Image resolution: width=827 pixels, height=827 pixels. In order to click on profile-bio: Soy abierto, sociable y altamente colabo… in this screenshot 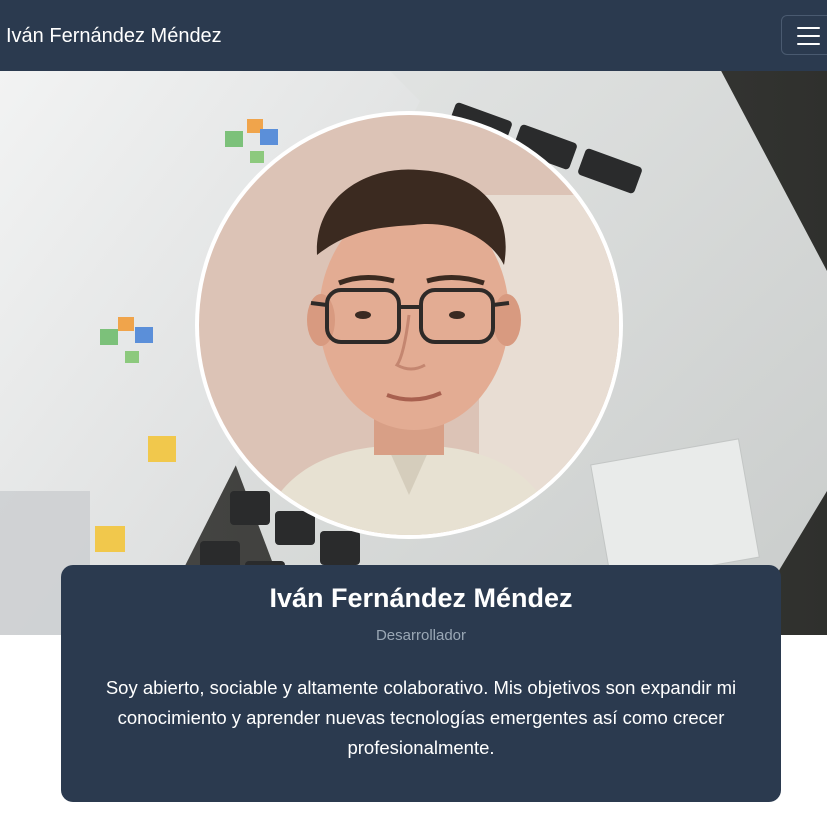, I will do `click(421, 717)`.